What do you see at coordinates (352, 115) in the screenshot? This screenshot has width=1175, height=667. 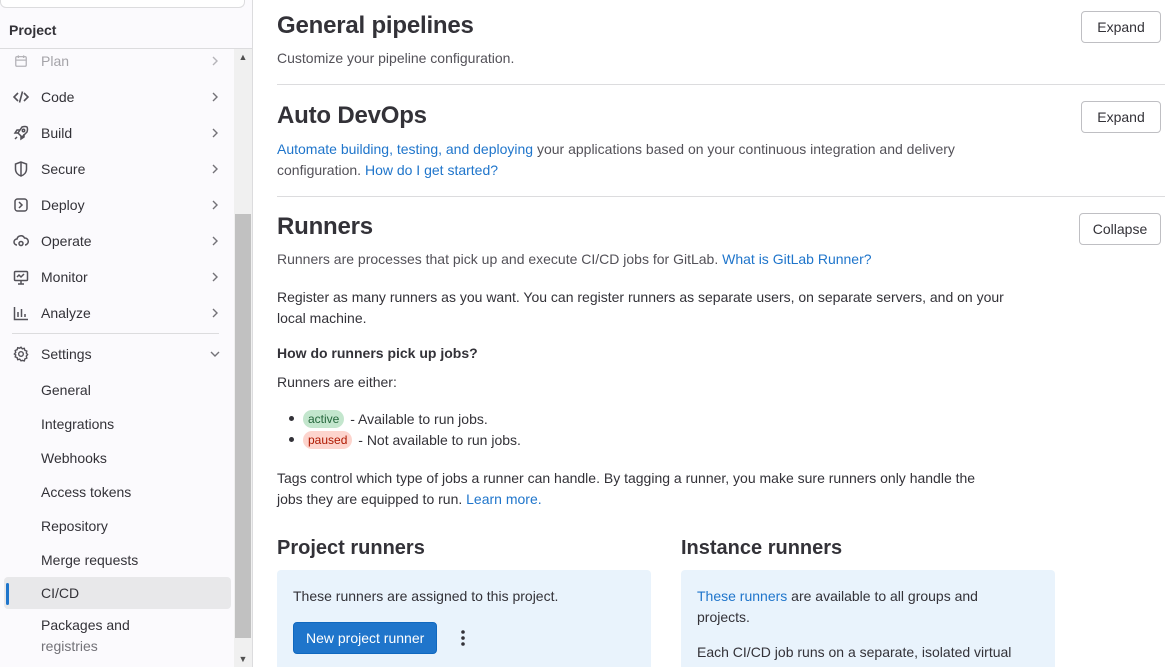 I see `auto-devops-title: Auto DevOps` at bounding box center [352, 115].